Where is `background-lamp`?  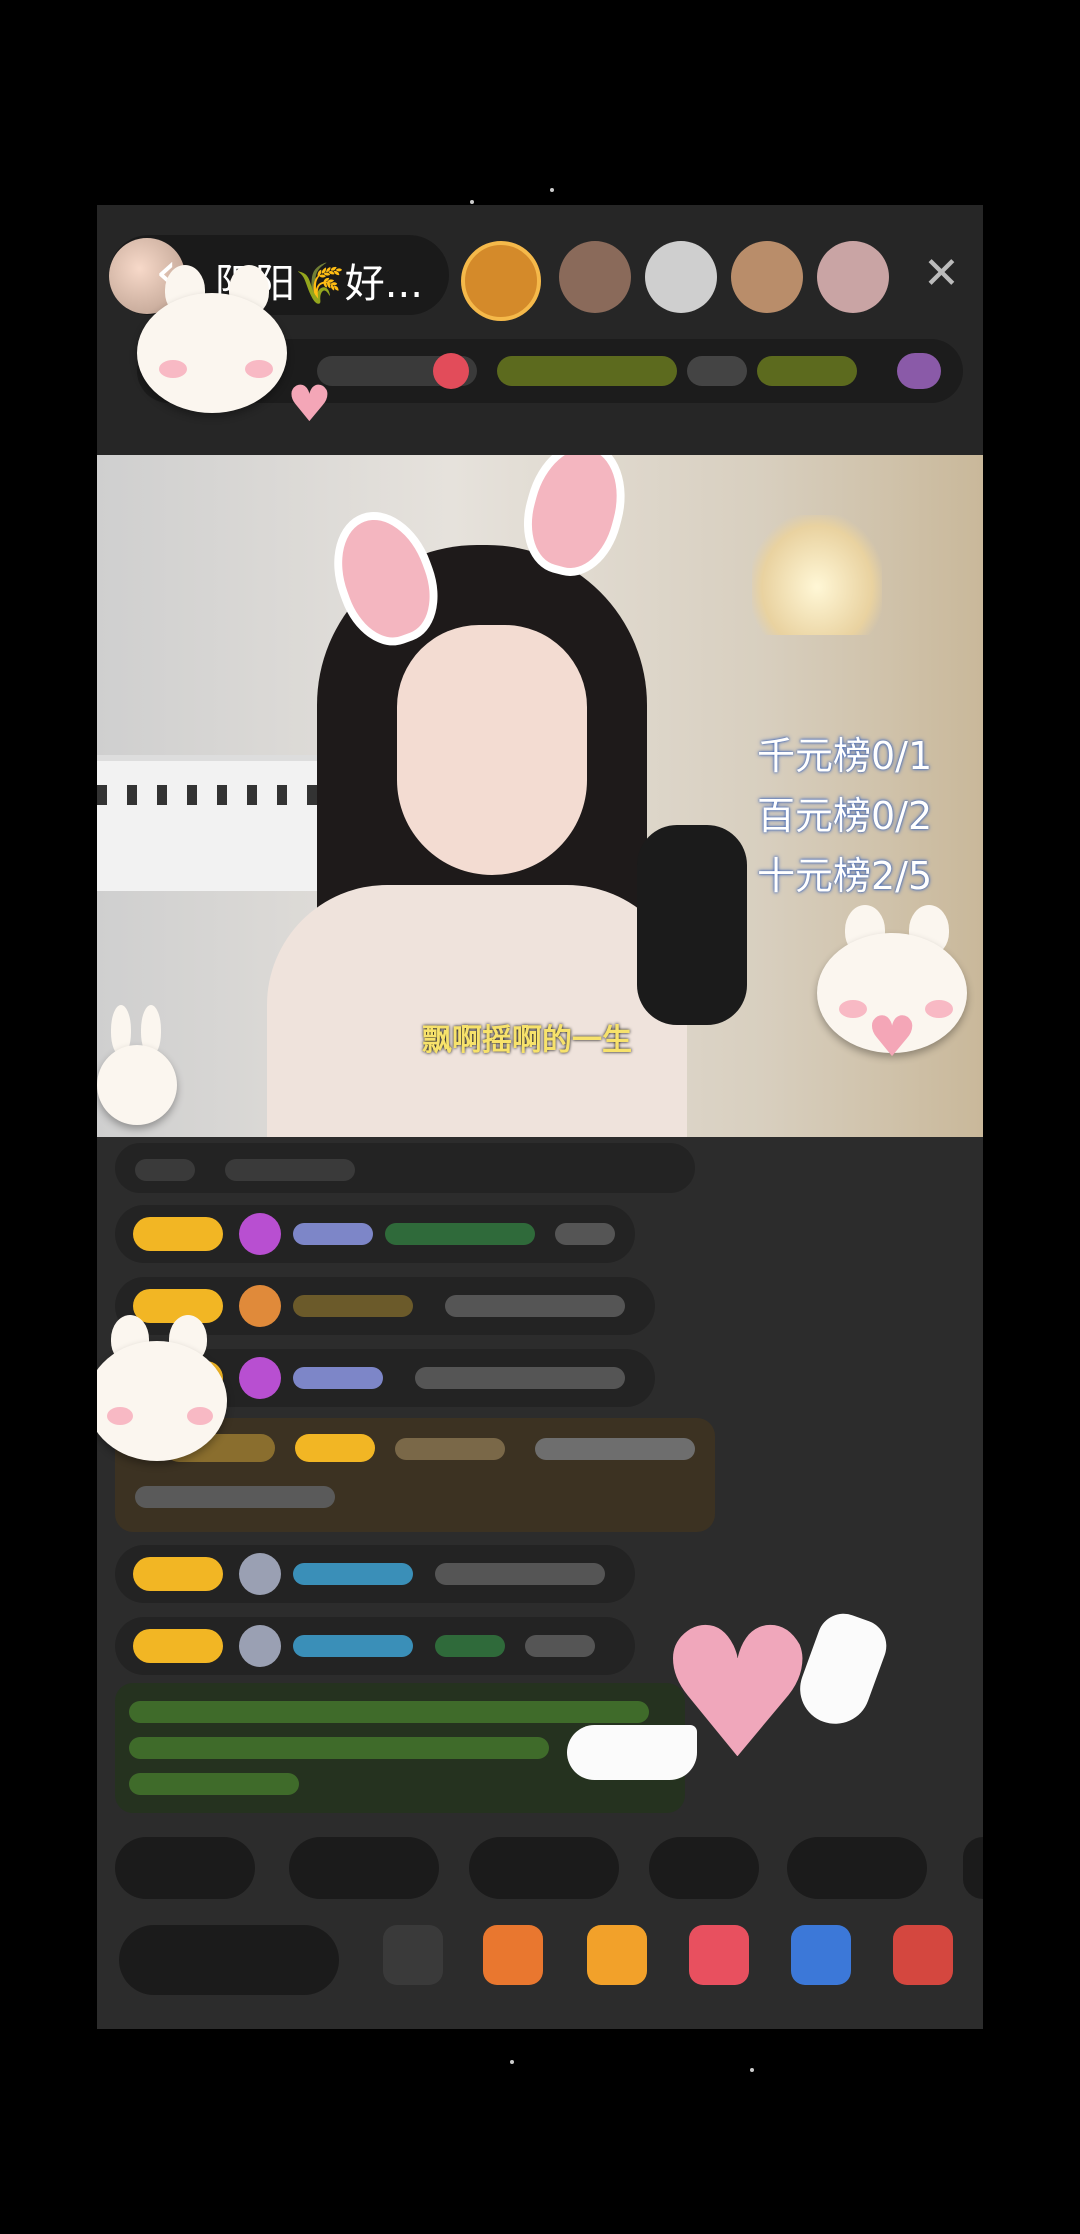 background-lamp is located at coordinates (817, 575).